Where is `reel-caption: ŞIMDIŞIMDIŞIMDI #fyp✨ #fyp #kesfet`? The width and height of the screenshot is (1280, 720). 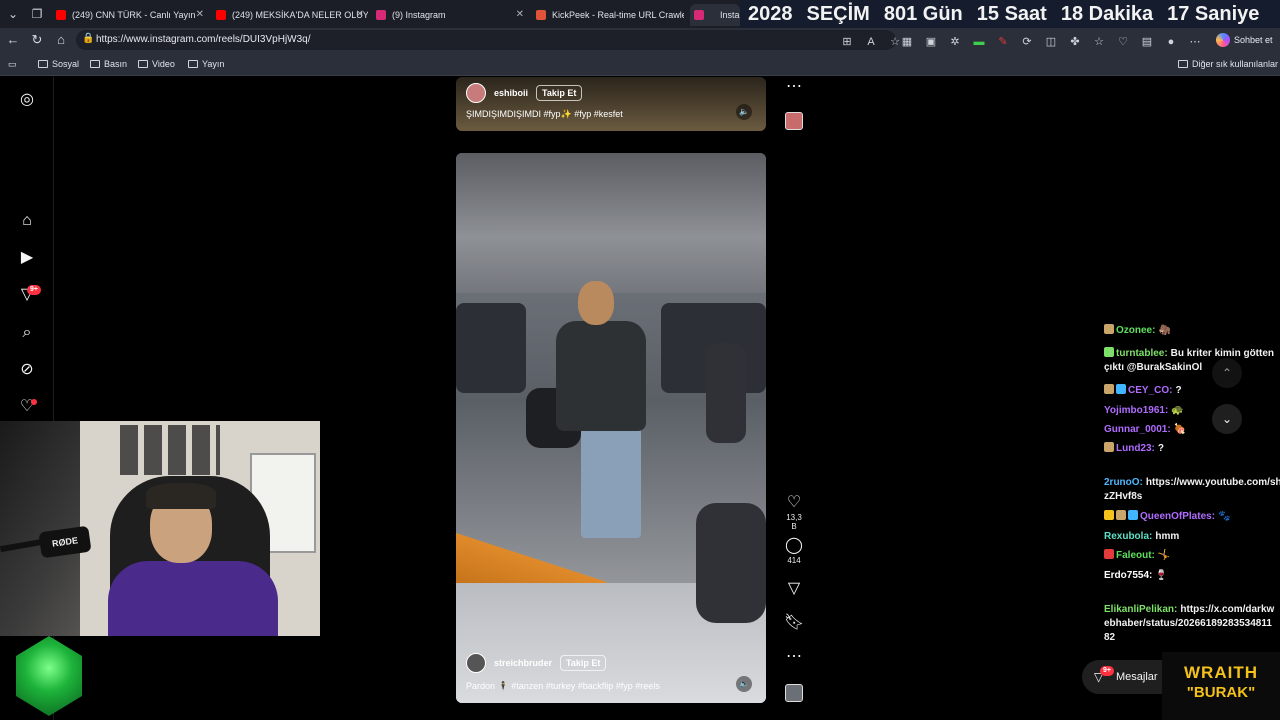
reel-caption: ŞIMDIŞIMDIŞIMDI #fyp✨ #fyp #kesfet is located at coordinates (544, 114).